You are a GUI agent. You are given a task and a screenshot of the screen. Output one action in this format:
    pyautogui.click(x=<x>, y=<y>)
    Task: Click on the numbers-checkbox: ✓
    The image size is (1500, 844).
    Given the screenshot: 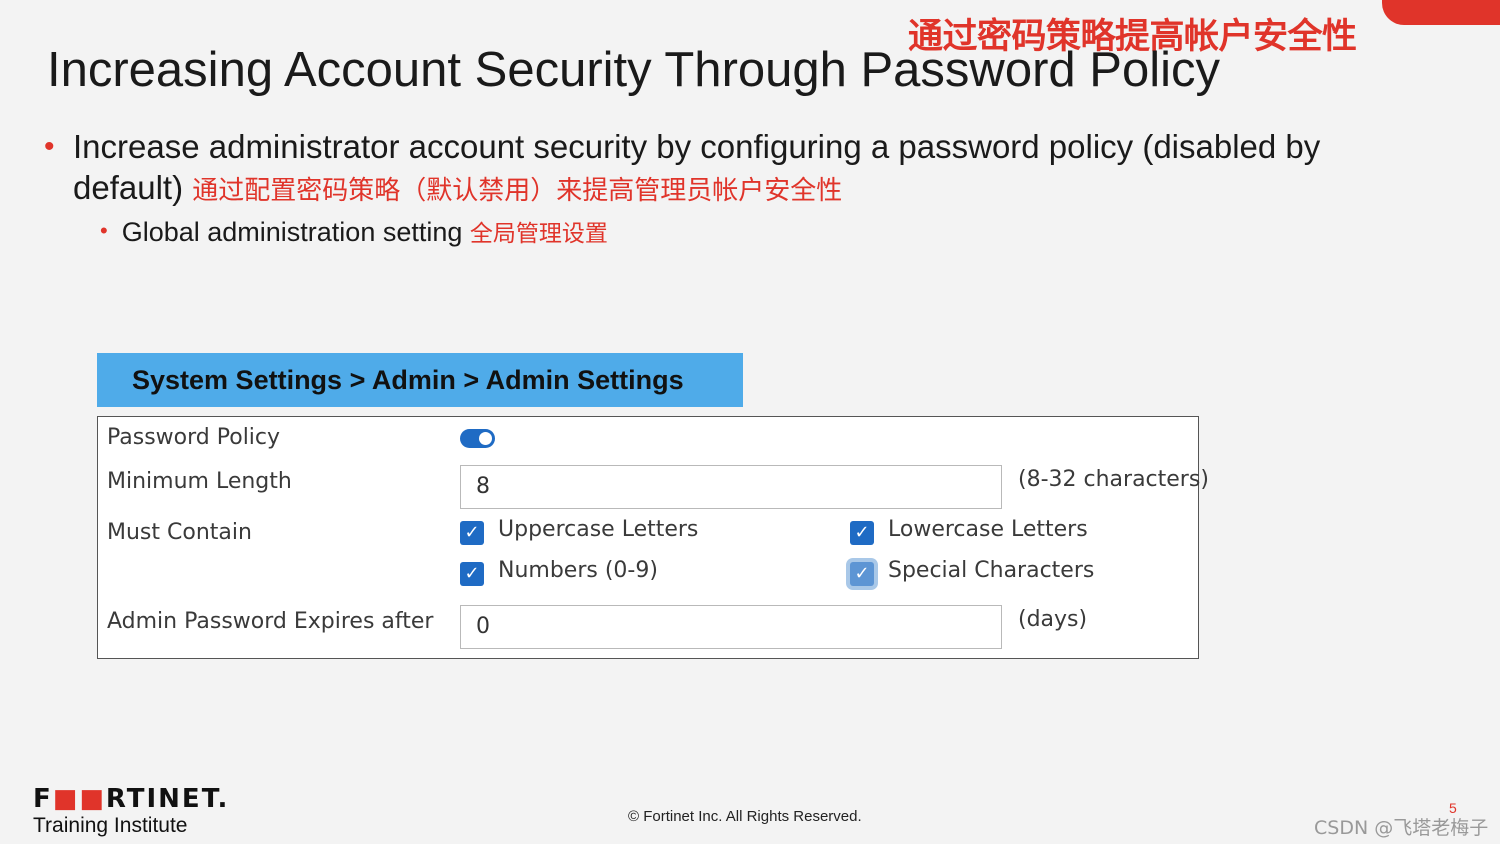 What is the action you would take?
    pyautogui.click(x=472, y=574)
    